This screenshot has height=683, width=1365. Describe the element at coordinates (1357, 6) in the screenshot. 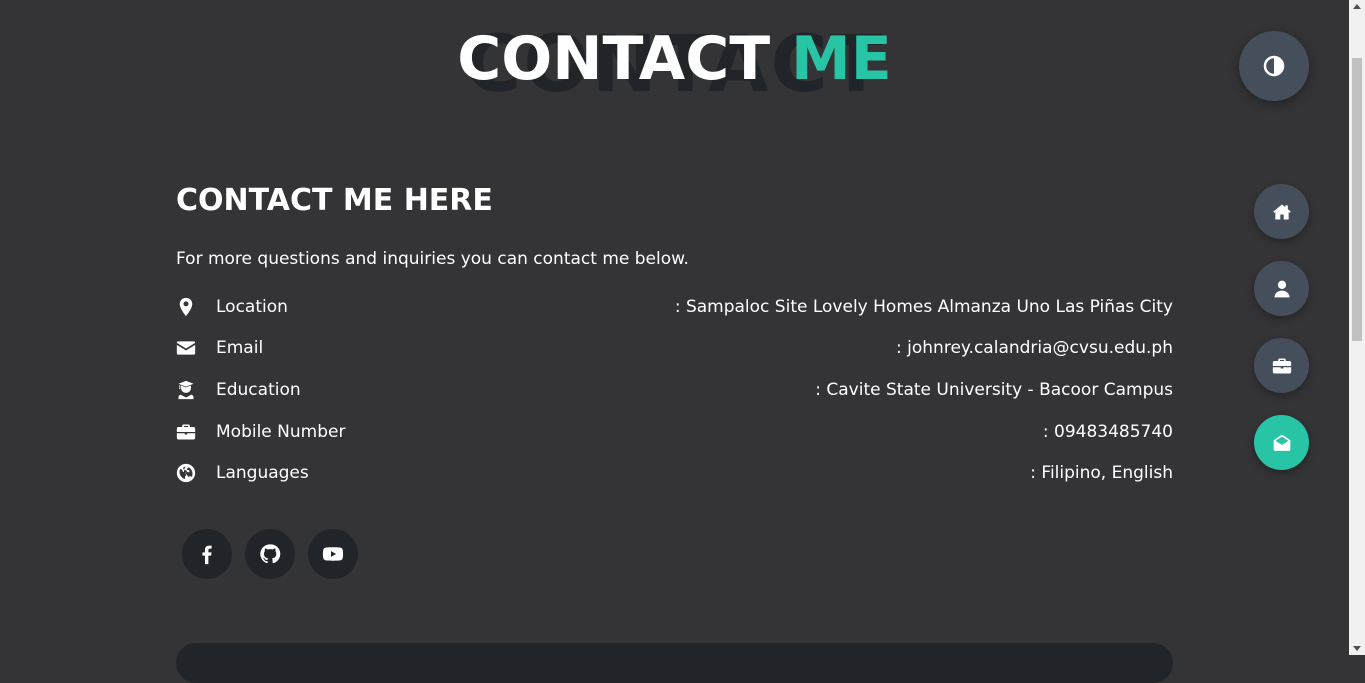

I see `scroll-up-arrow` at that location.